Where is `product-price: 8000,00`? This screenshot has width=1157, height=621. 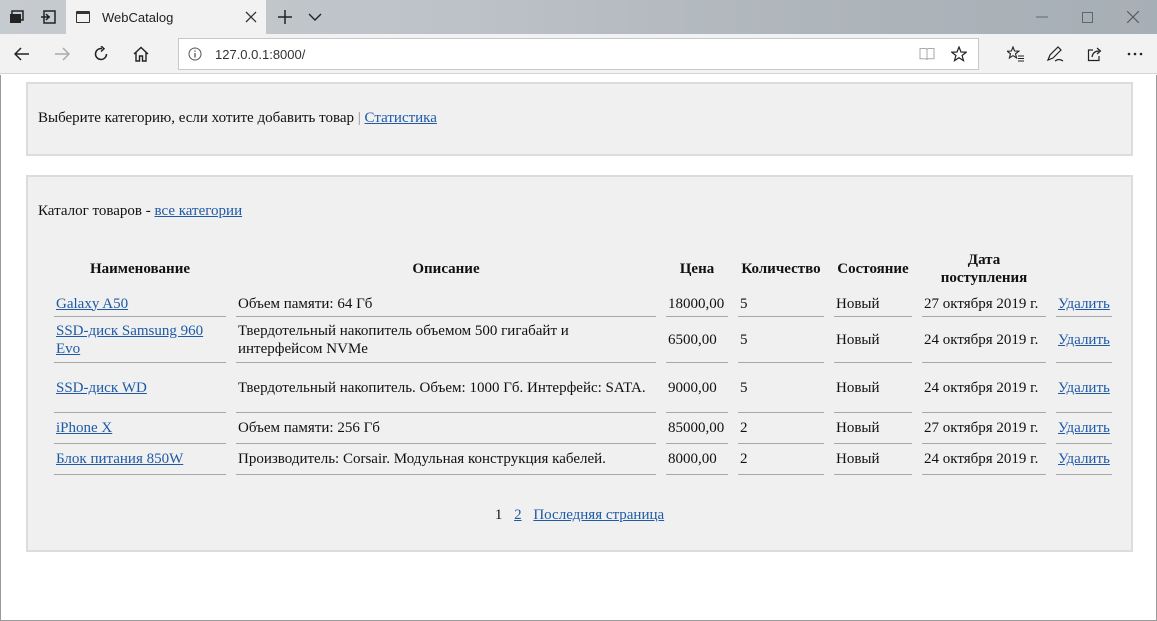
product-price: 8000,00 is located at coordinates (697, 459).